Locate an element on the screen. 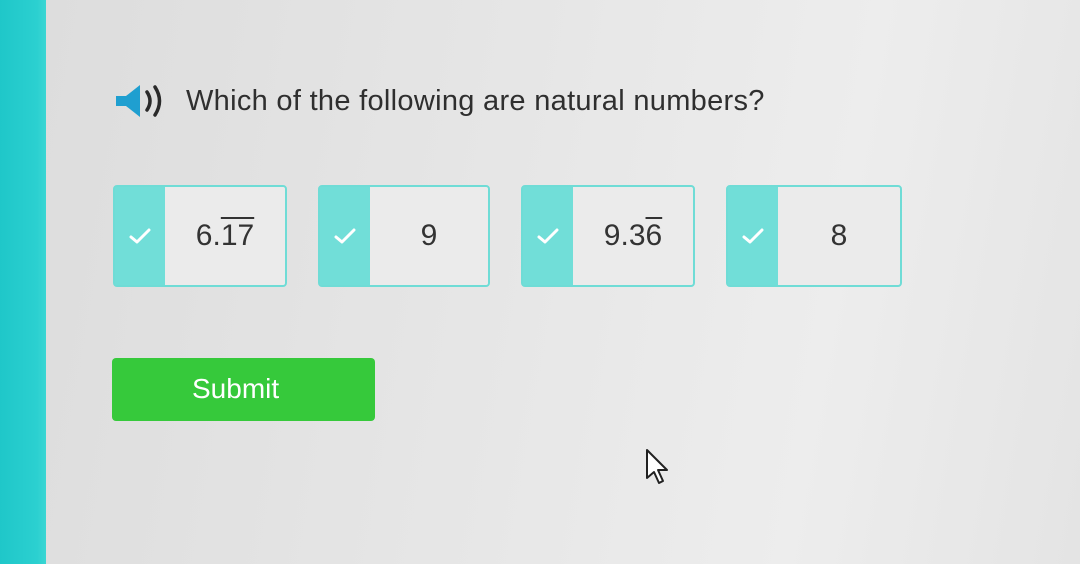 The width and height of the screenshot is (1080, 564). choice-8: 8 is located at coordinates (814, 236).